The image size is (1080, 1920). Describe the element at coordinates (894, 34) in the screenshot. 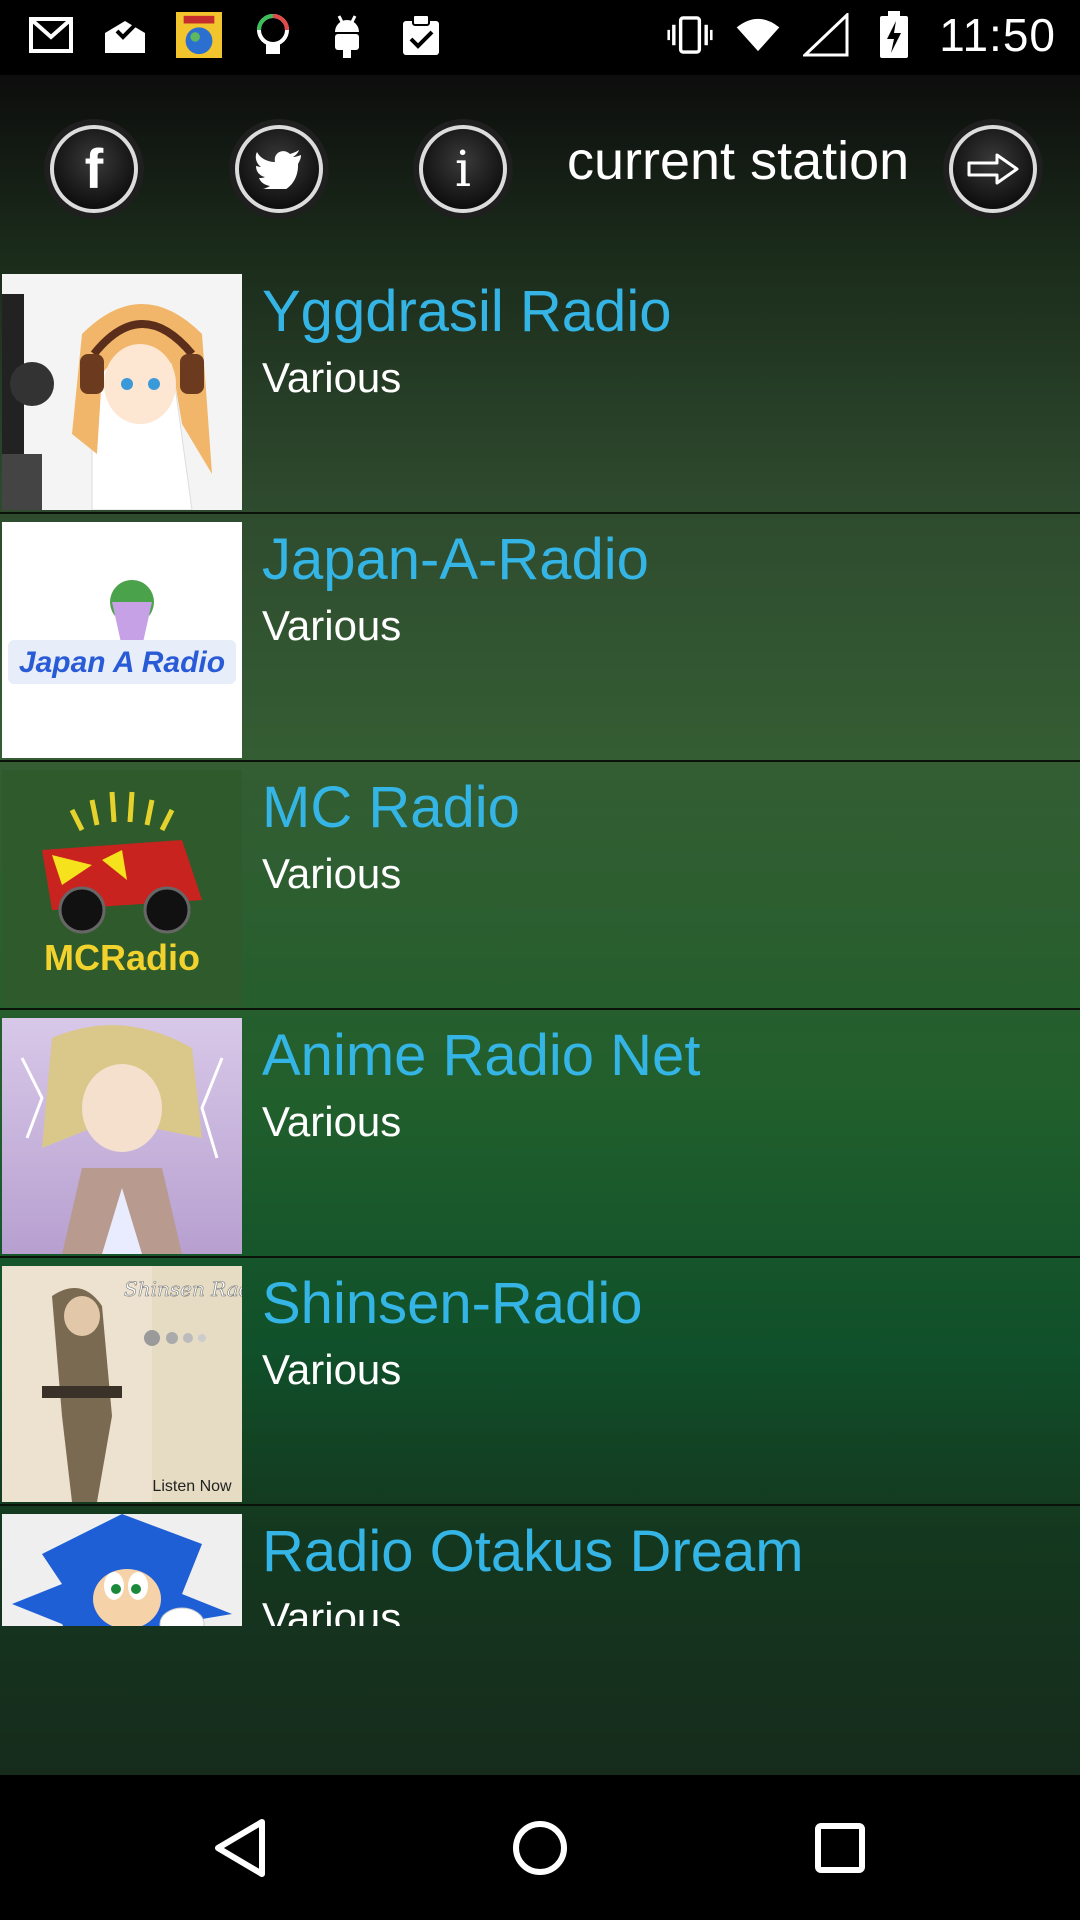

I see `battery-charging-icon` at that location.